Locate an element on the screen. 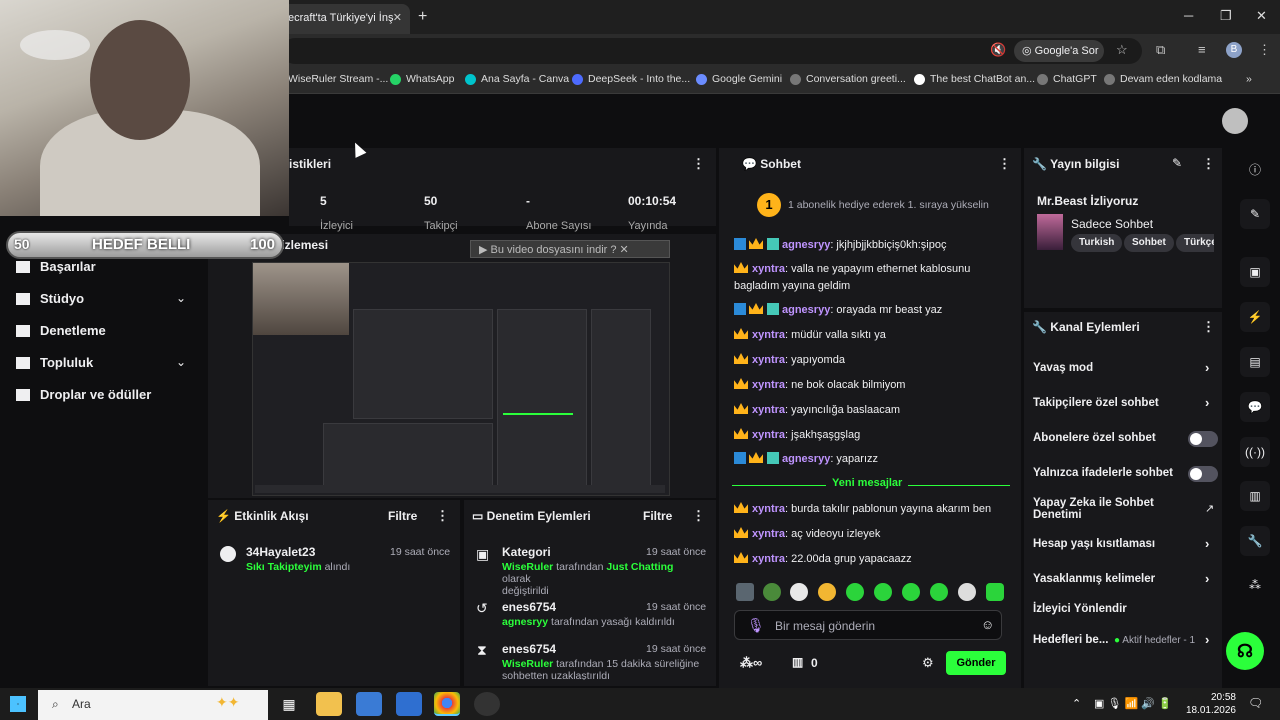 The height and width of the screenshot is (720, 1280). user-avatar is located at coordinates (1235, 121).